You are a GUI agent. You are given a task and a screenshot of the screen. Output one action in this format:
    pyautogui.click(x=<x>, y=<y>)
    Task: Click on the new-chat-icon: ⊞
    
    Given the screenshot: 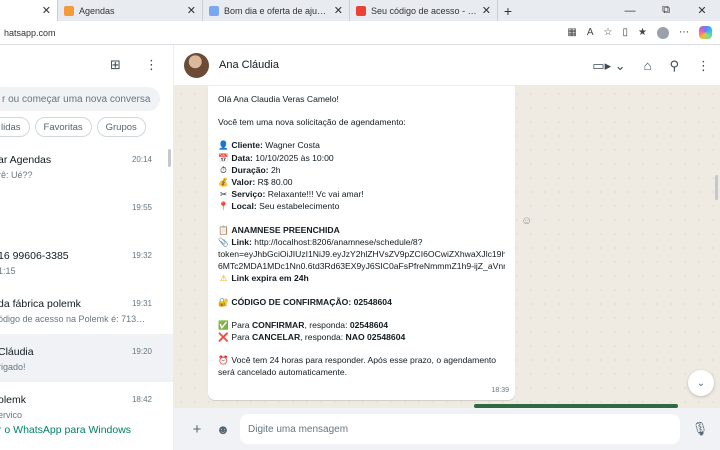 What is the action you would take?
    pyautogui.click(x=115, y=65)
    